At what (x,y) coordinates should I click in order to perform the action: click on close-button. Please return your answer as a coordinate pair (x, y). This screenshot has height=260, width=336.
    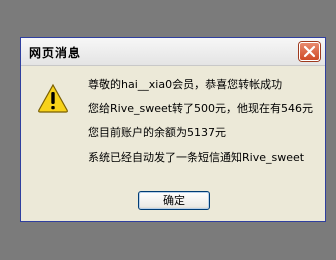
    Looking at the image, I should click on (309, 51).